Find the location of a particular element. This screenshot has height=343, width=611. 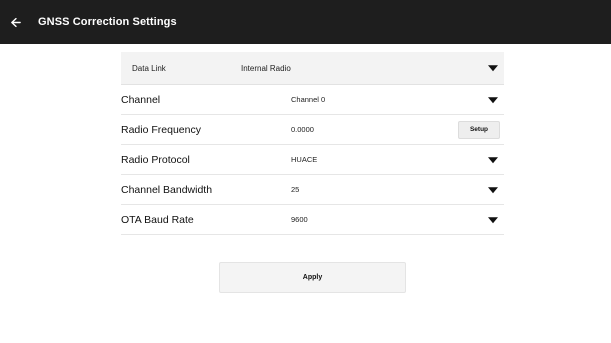

back-button is located at coordinates (15, 22).